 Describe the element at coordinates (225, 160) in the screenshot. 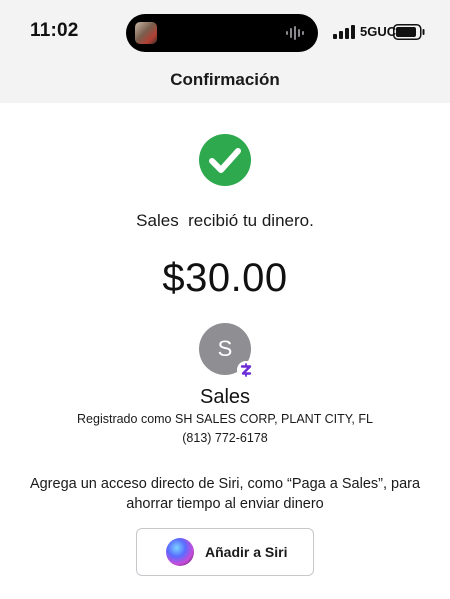

I see `checkmark-circle-icon` at that location.